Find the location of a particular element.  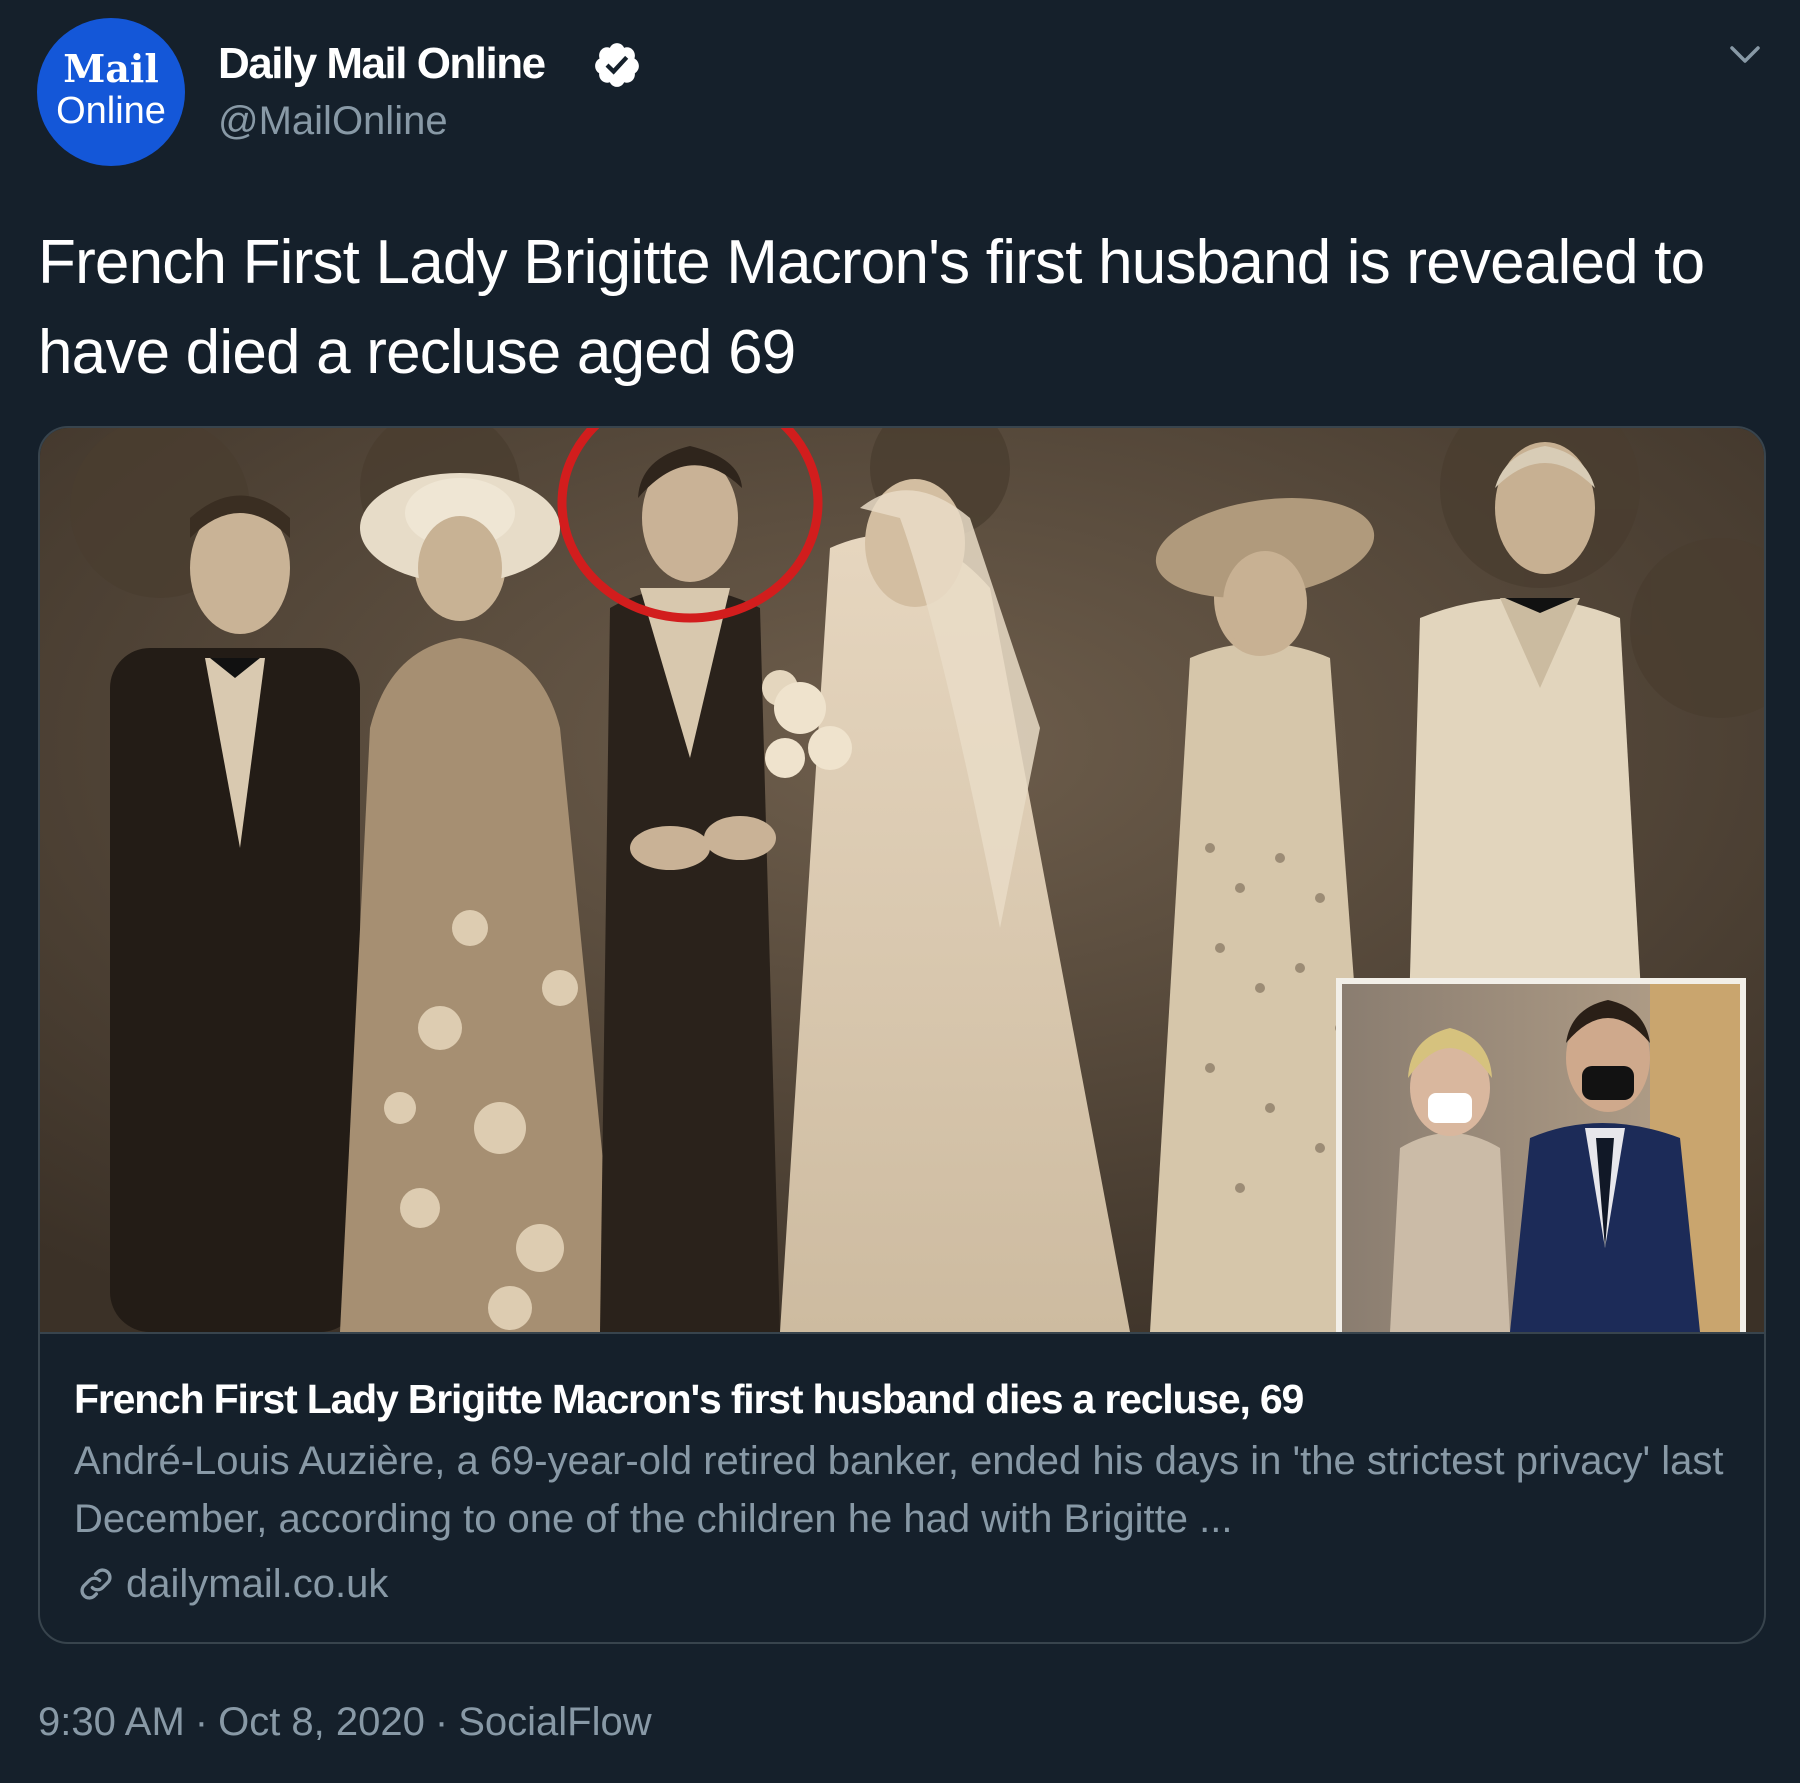

link-icon is located at coordinates (96, 1584).